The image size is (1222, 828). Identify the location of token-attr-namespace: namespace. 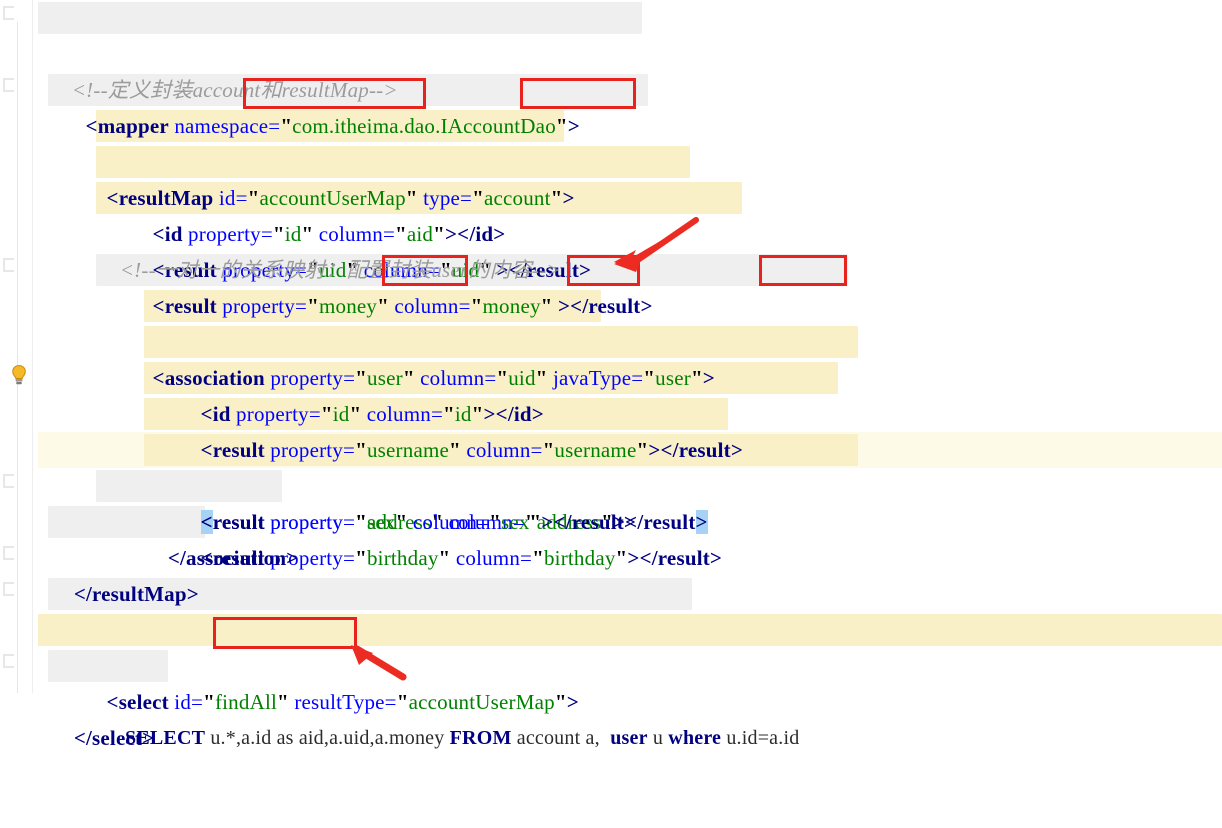
(218, 126).